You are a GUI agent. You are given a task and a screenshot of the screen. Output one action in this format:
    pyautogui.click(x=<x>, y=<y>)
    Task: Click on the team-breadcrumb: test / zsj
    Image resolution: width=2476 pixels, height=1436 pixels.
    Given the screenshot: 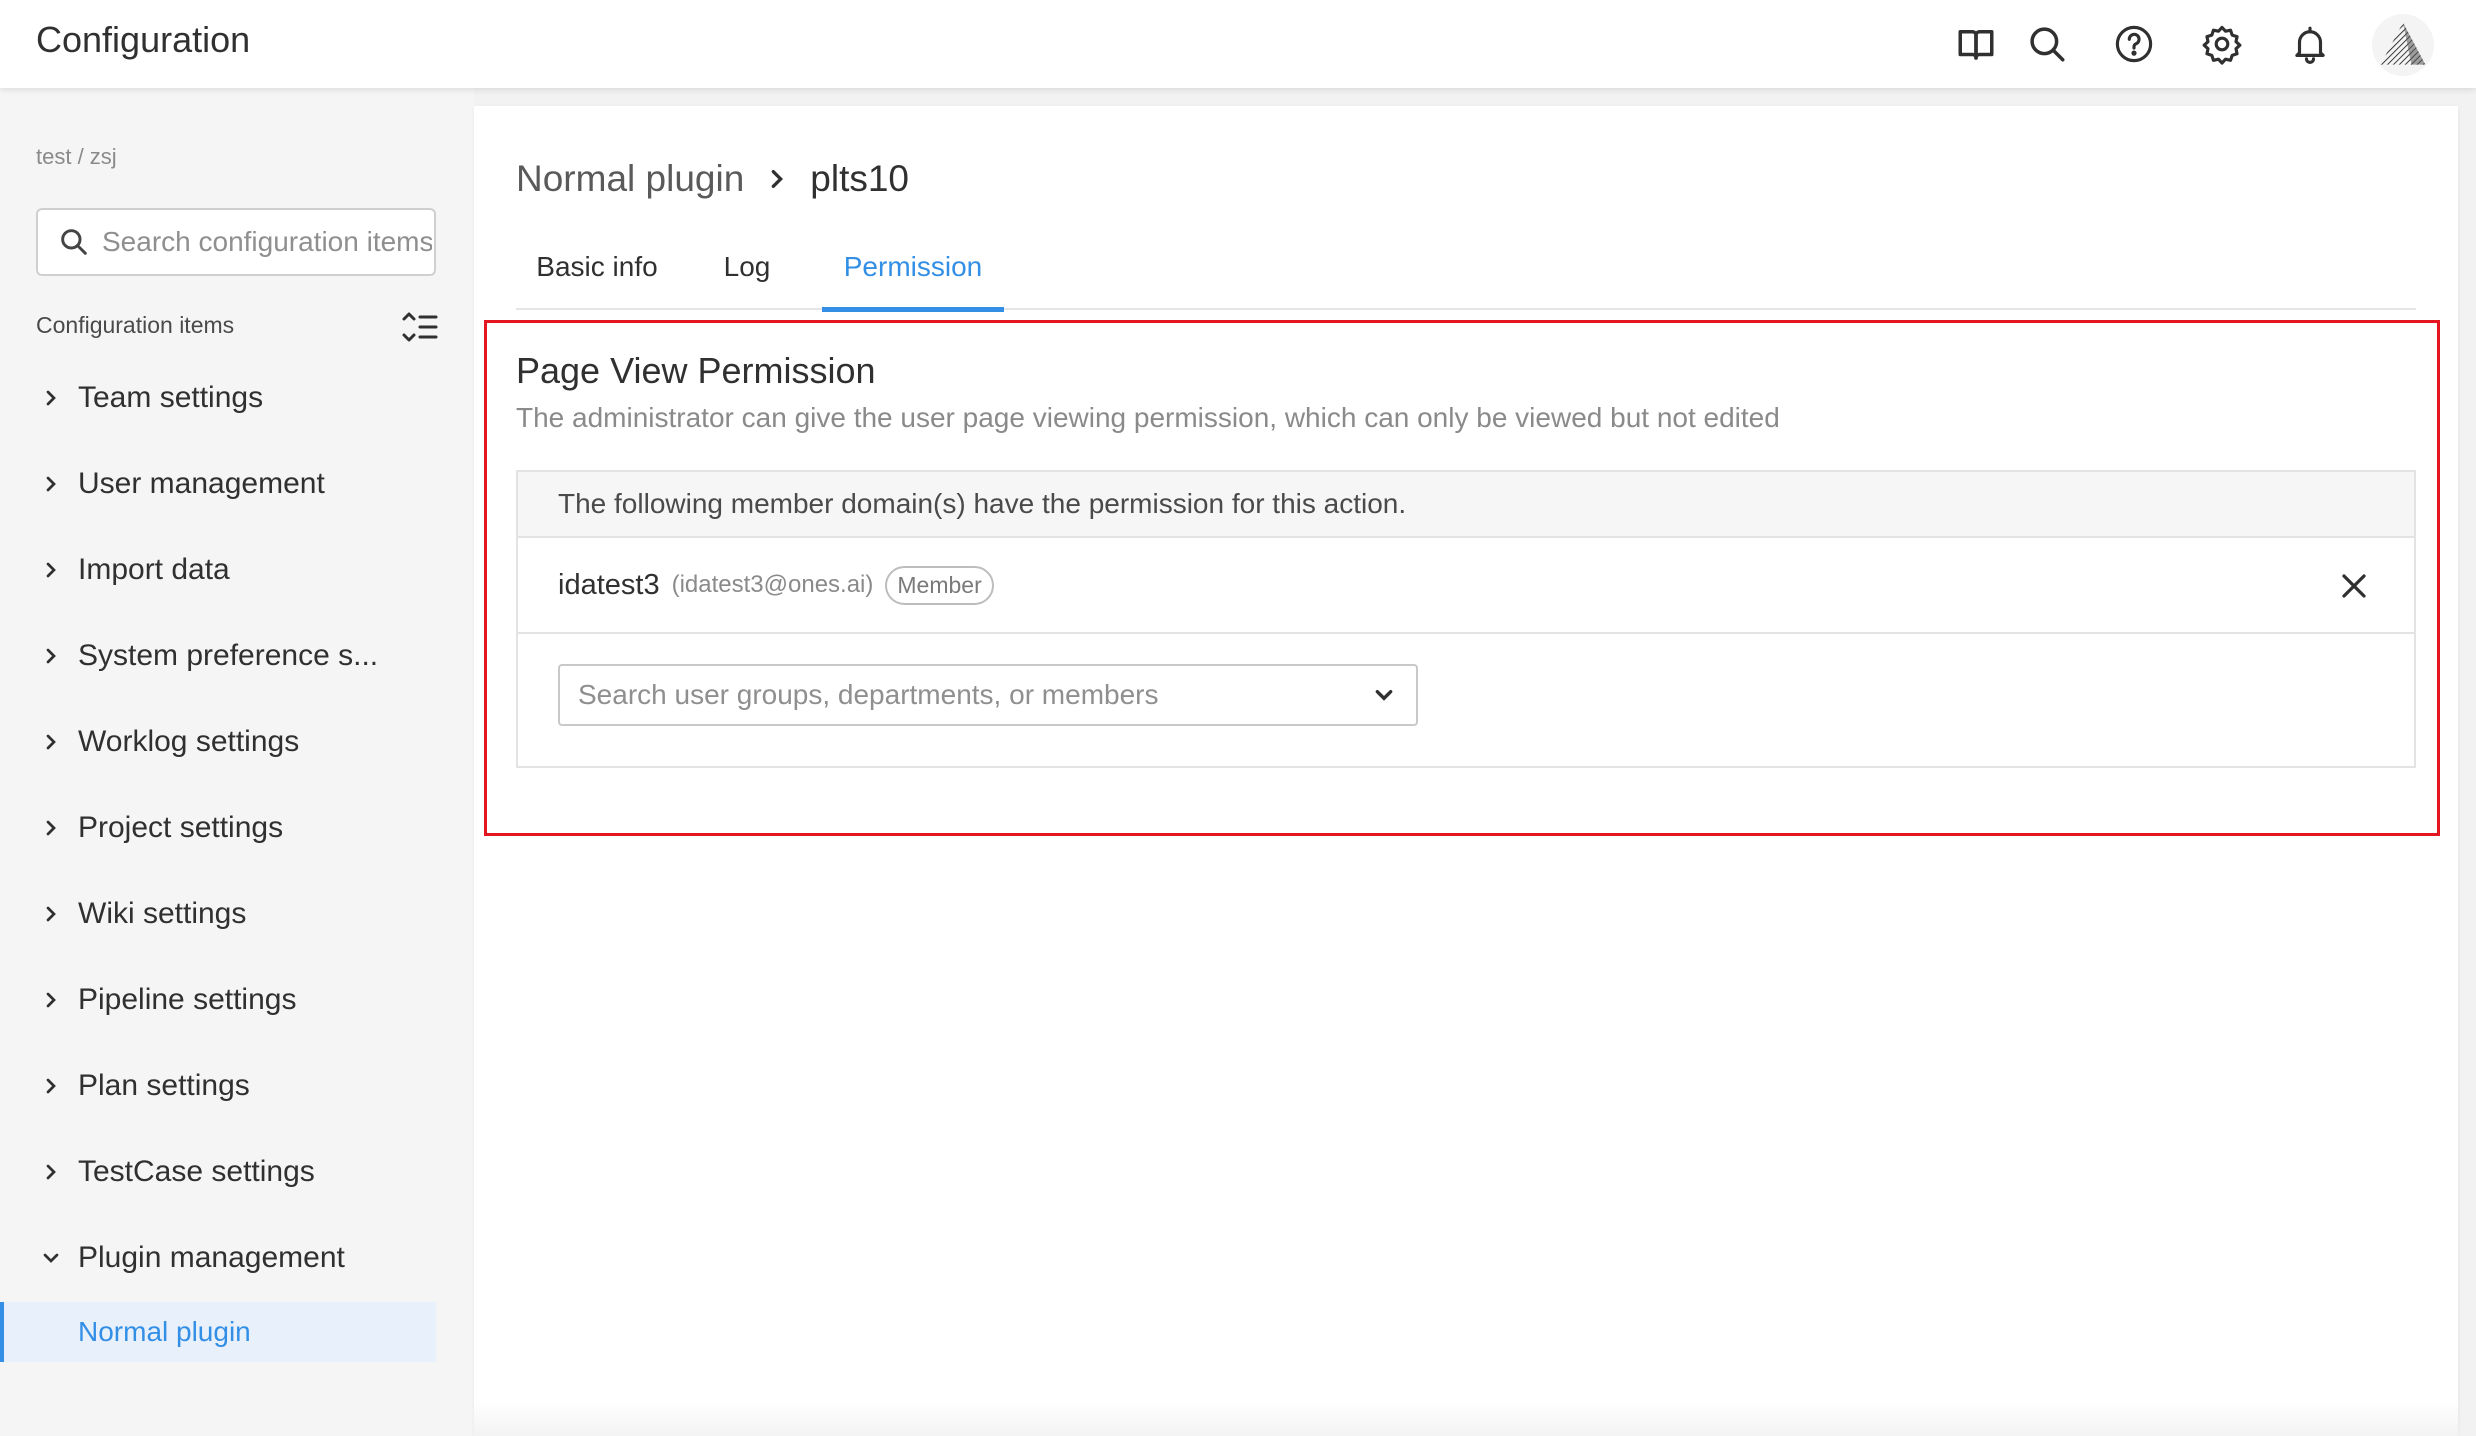 What is the action you would take?
    pyautogui.click(x=76, y=156)
    